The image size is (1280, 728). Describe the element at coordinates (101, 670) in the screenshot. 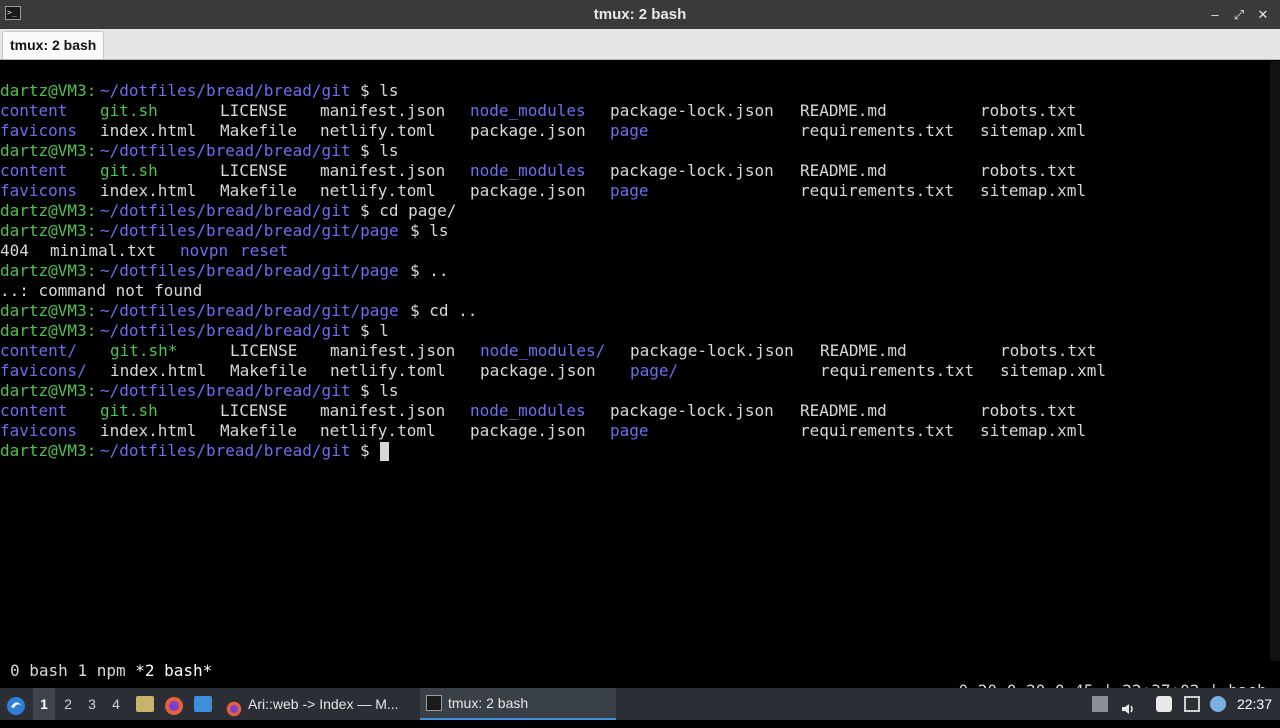

I see `tmux-window-1: 1 npm` at that location.